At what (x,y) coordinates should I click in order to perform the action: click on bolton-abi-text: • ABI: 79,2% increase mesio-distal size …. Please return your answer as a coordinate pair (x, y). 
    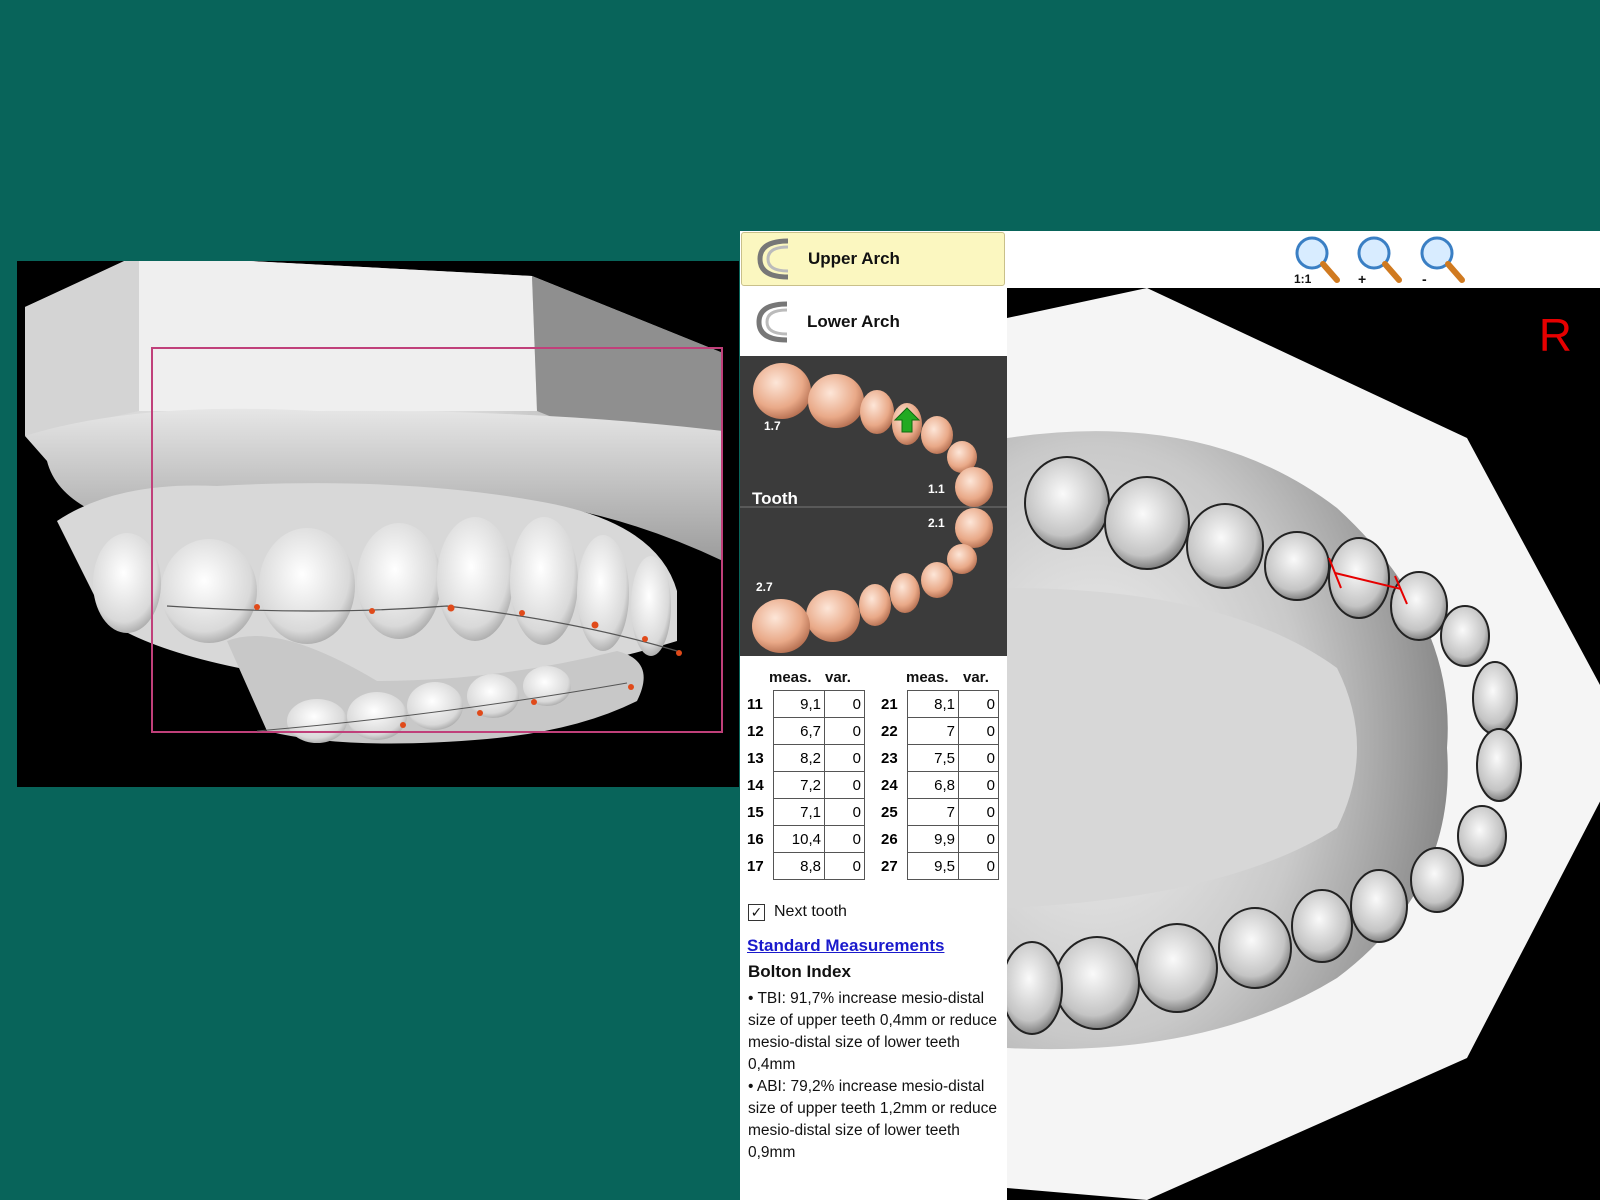
    Looking at the image, I should click on (872, 1119).